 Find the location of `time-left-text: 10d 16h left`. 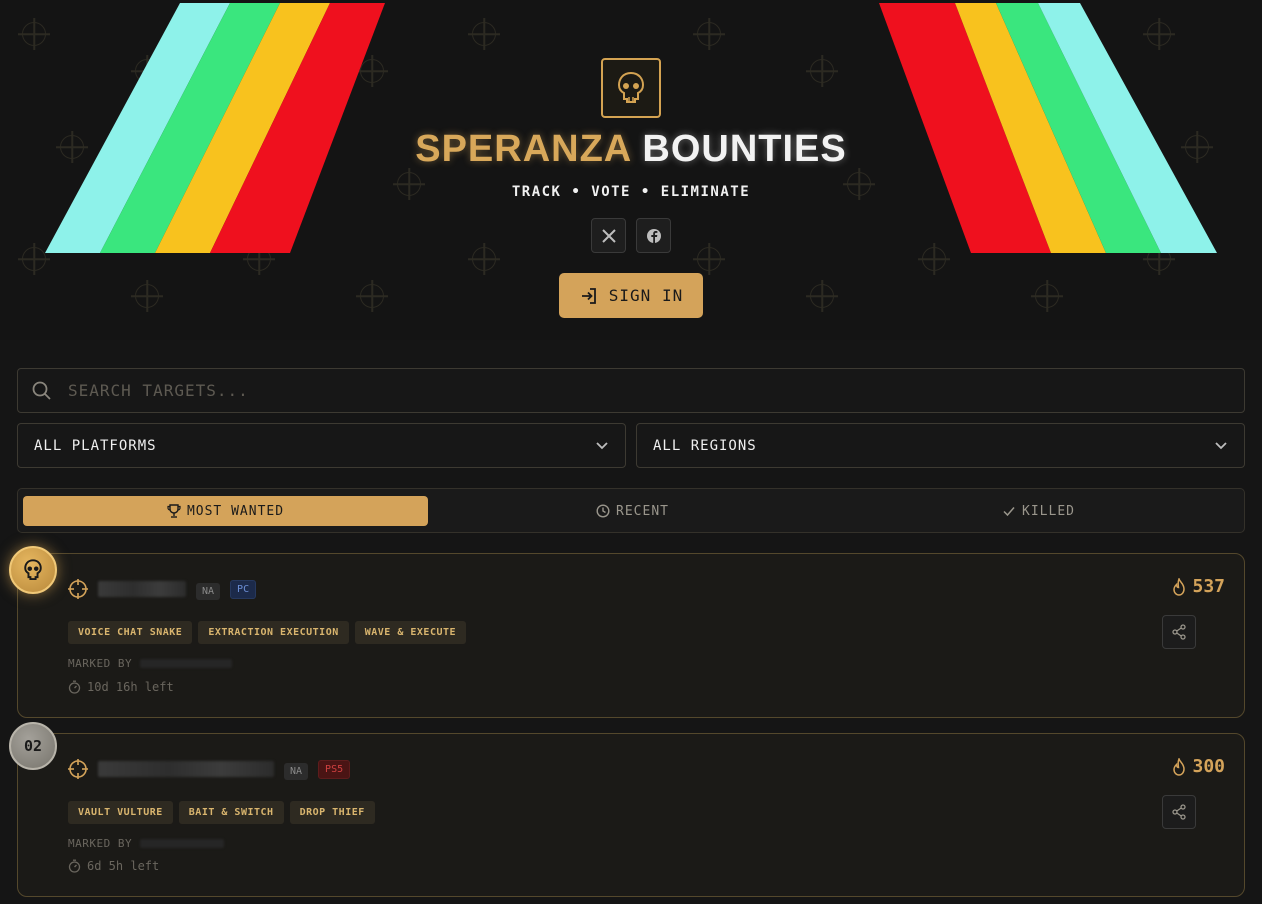

time-left-text: 10d 16h left is located at coordinates (130, 687).